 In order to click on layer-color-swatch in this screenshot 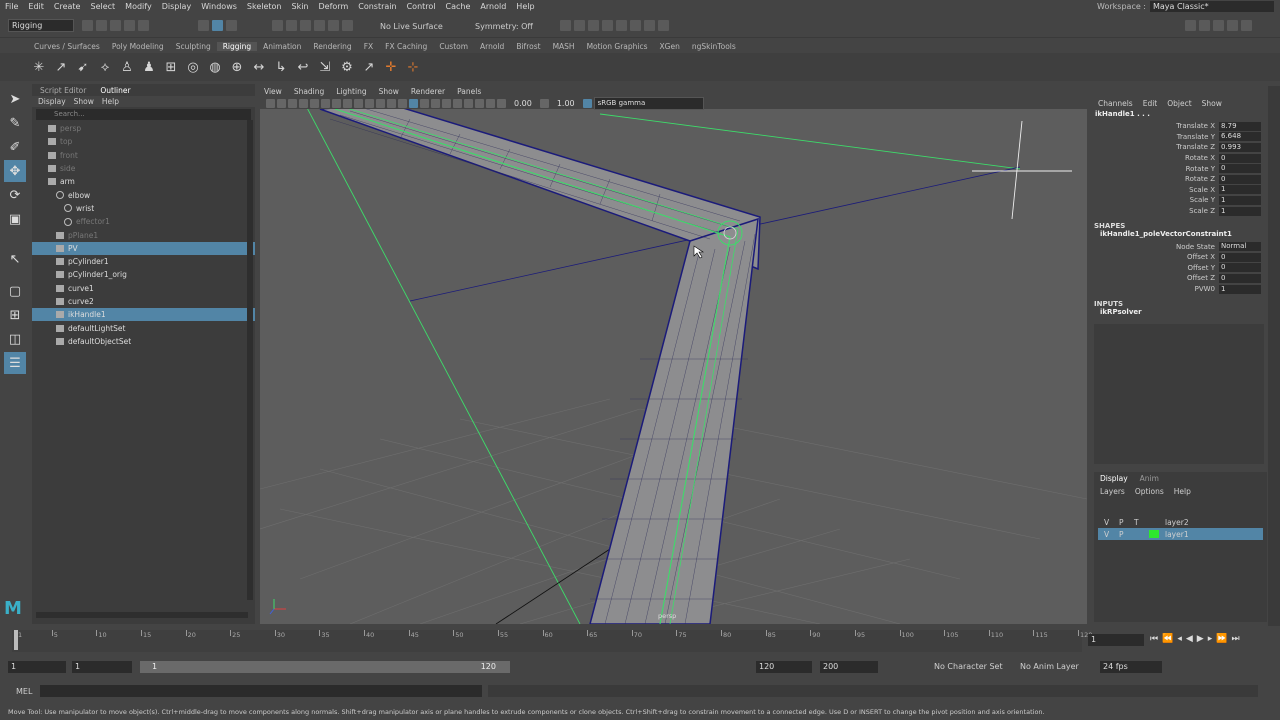, I will do `click(1154, 522)`.